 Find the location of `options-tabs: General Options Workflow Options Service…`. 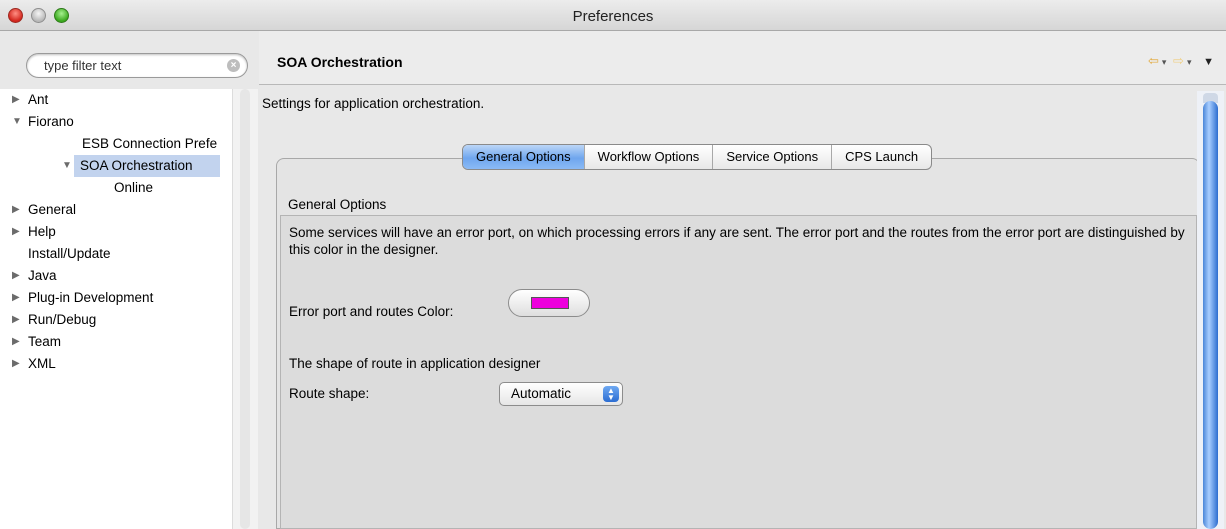

options-tabs: General Options Workflow Options Service… is located at coordinates (697, 157).